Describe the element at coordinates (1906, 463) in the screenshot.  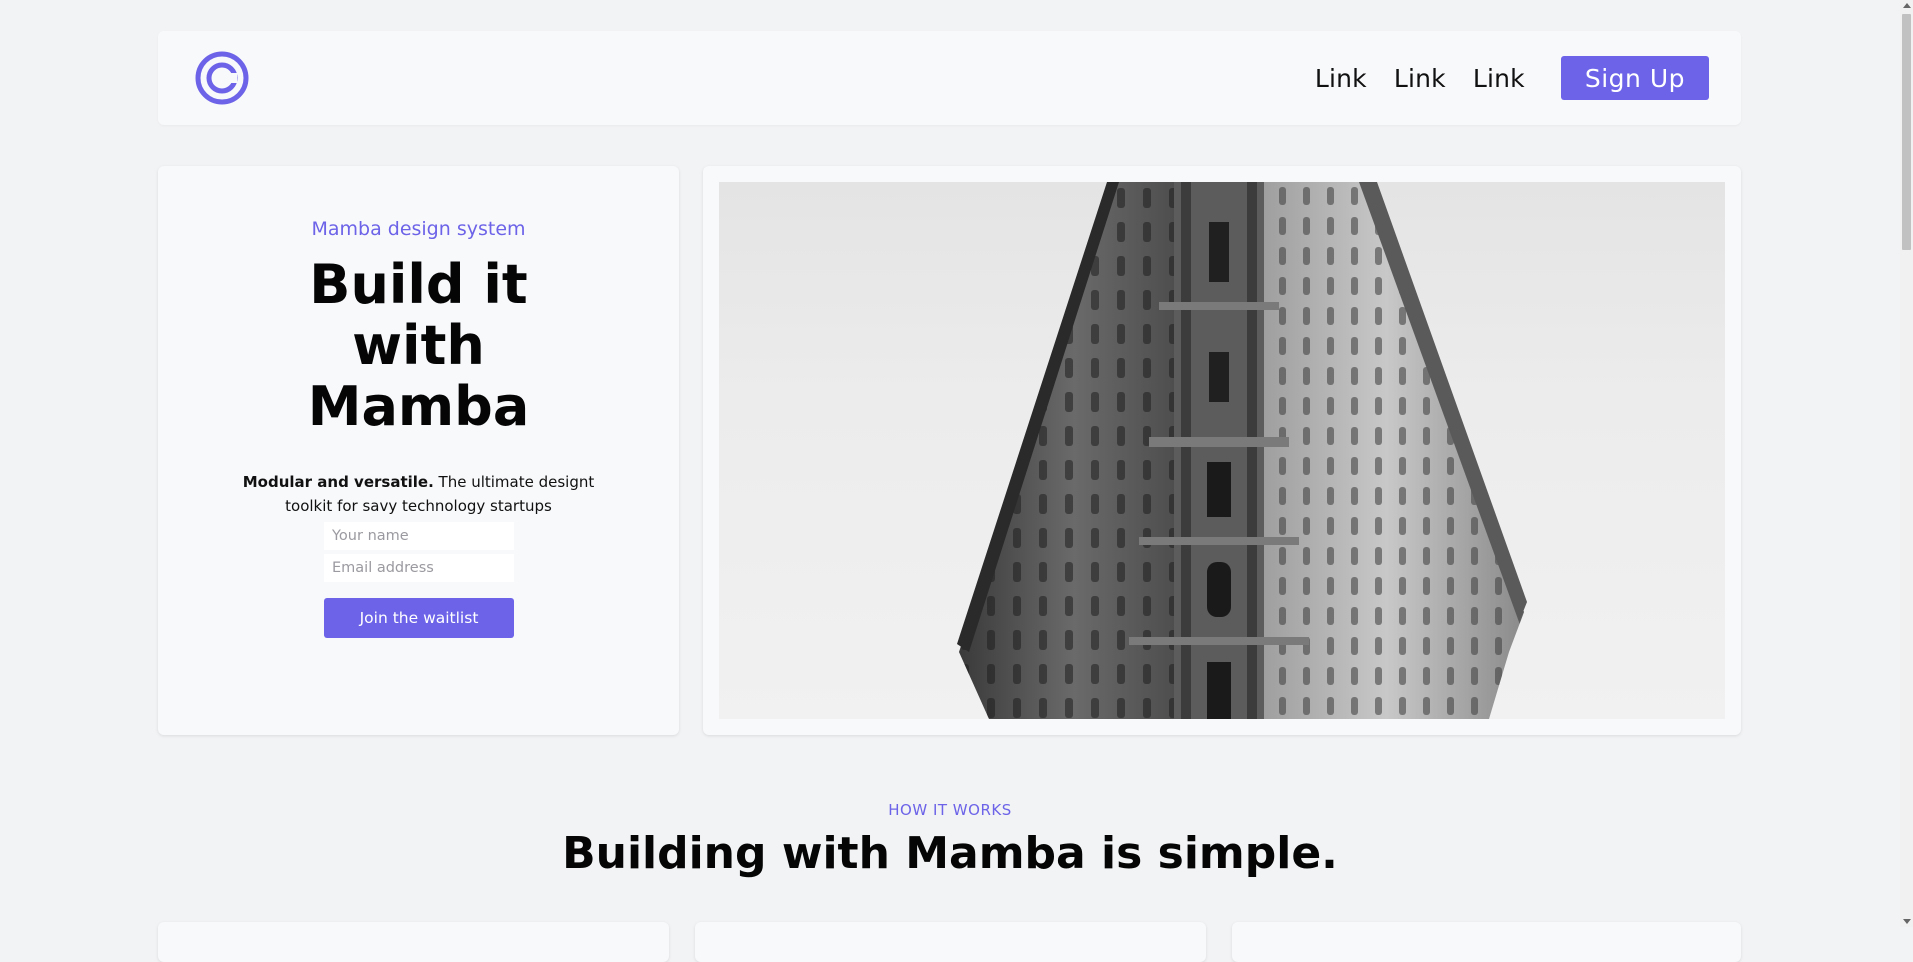
I see `page-scrollbar` at that location.